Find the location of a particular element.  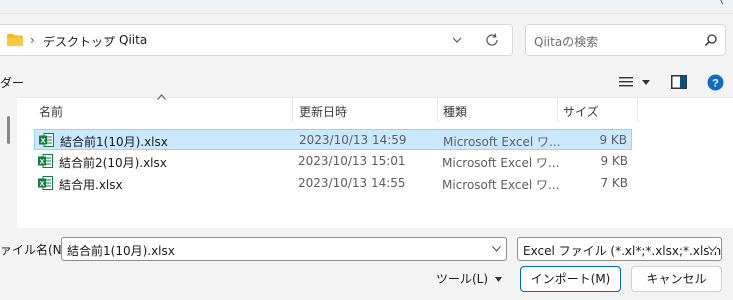

close-icon: ╲ is located at coordinates (722, 2).